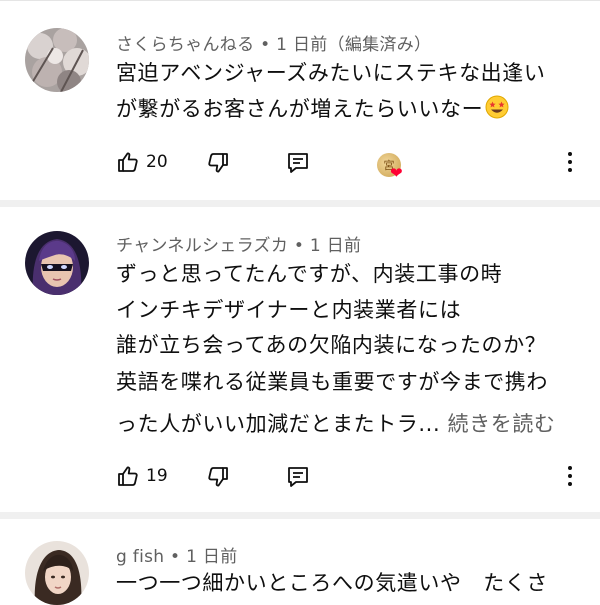 This screenshot has height=605, width=600. I want to click on like-count: 19, so click(157, 476).